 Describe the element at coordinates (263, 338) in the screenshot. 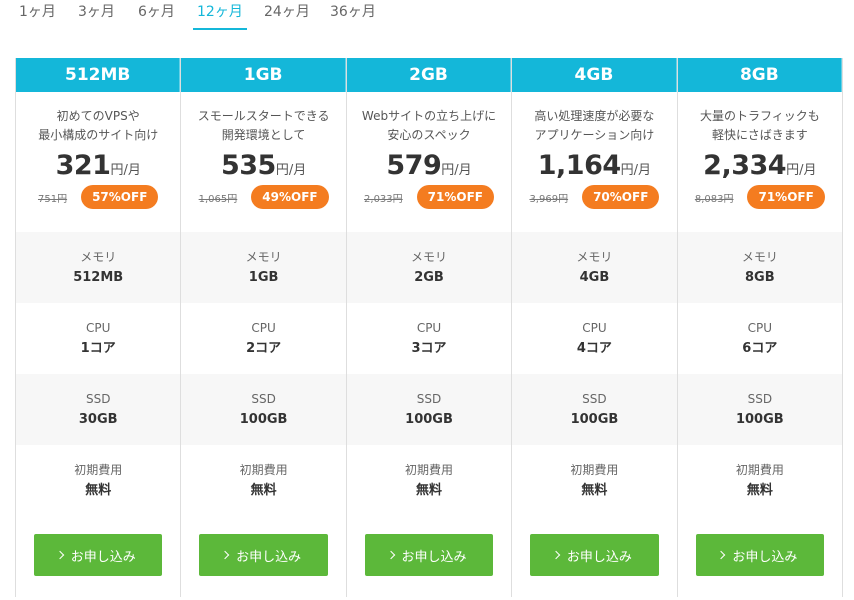

I see `spec-cpu: CPU 2コア` at that location.